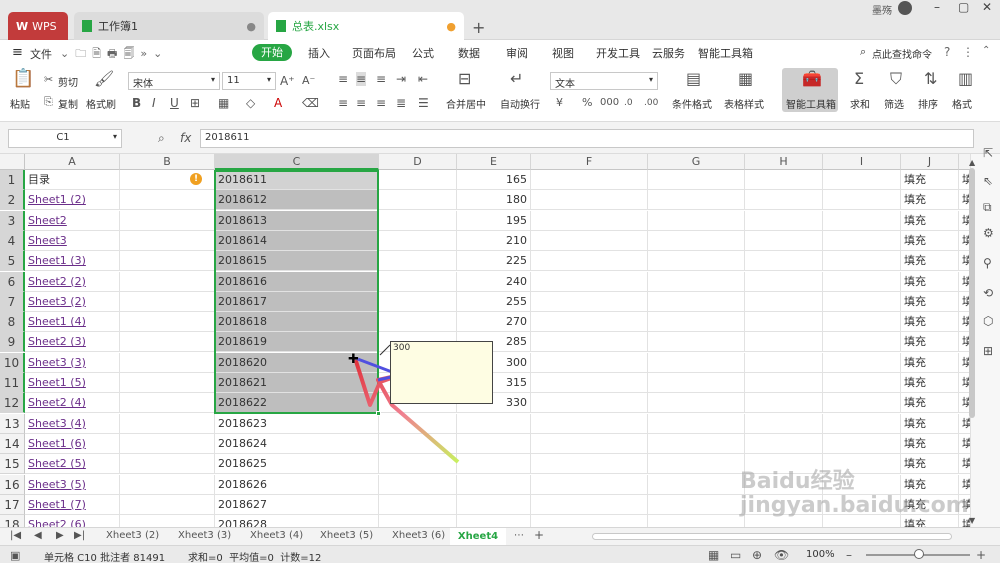 The height and width of the screenshot is (564, 1000). I want to click on format-painter-button: 格式刷, so click(101, 103).